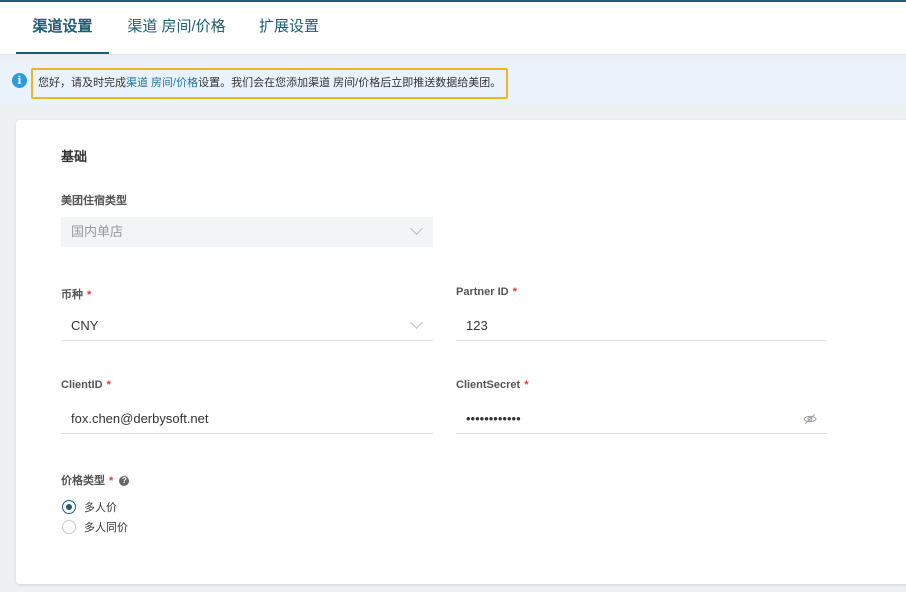 The image size is (906, 592). I want to click on radio-label: 多人价, so click(100, 508).